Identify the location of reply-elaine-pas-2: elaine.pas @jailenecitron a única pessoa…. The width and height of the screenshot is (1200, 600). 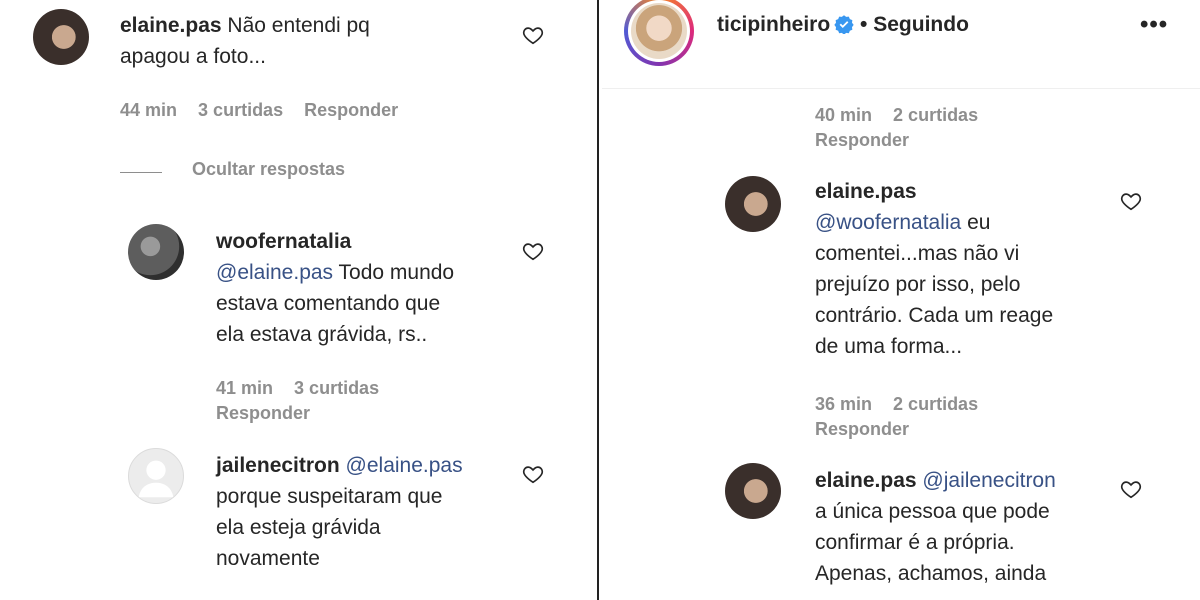
(965, 527).